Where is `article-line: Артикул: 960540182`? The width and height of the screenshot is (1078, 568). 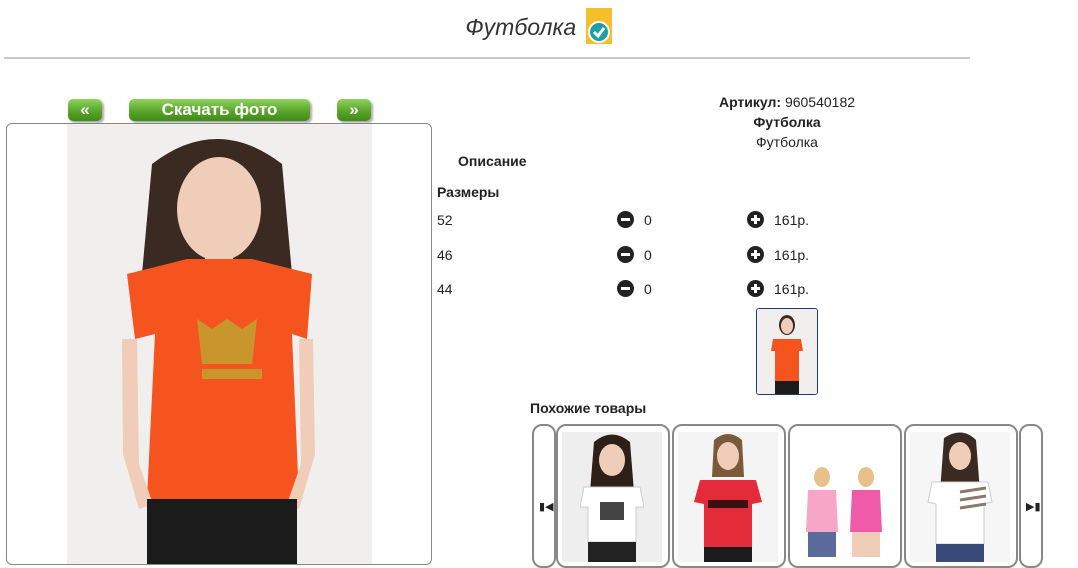 article-line: Артикул: 960540182 is located at coordinates (787, 102).